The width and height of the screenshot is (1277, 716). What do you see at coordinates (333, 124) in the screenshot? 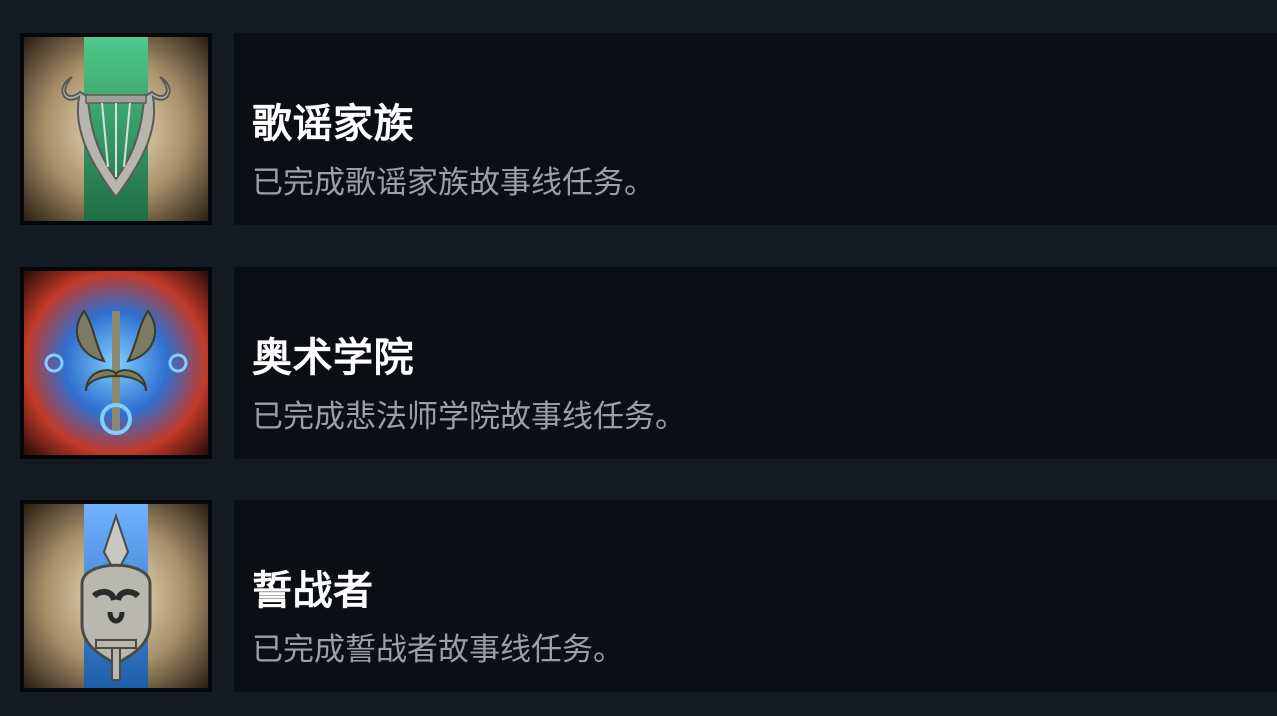
I see `achievement-title: 歌谣家族` at bounding box center [333, 124].